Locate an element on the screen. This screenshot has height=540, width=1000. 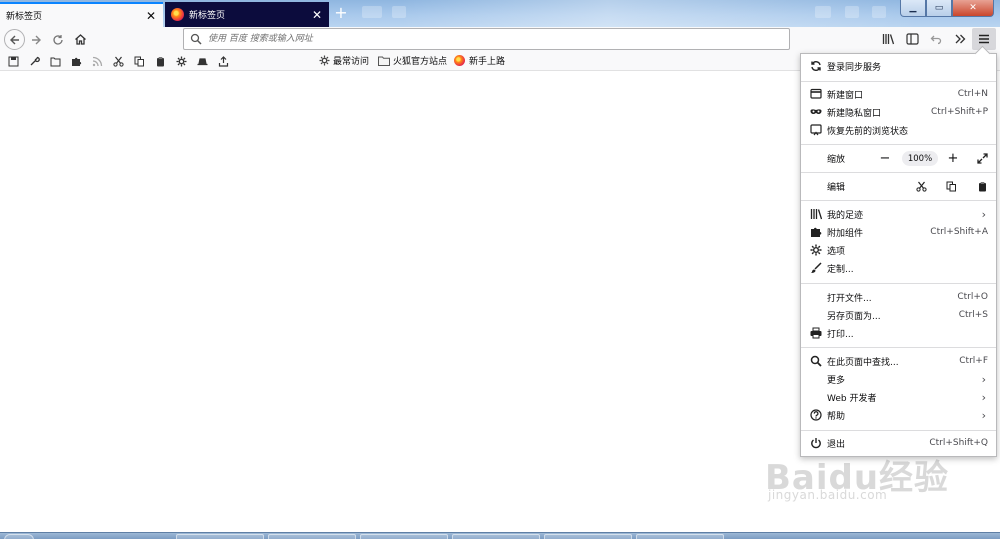
fullscreen-button is located at coordinates (982, 159).